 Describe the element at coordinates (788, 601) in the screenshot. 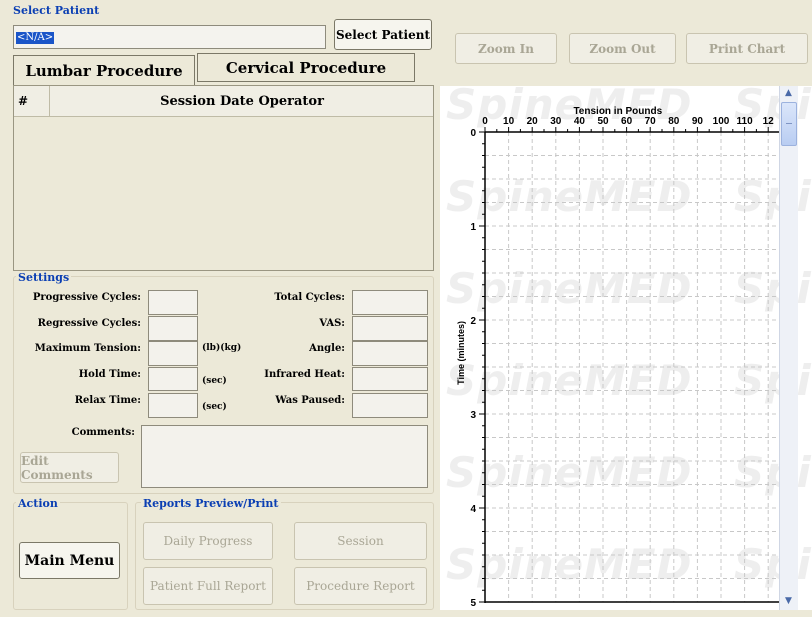

I see `scroll-down-arrow-icon: ▼` at that location.